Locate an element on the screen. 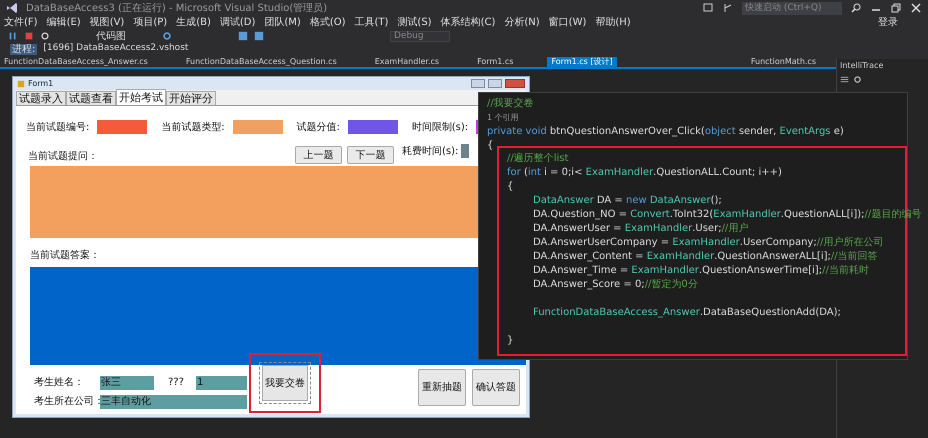  company-field: 三丰自动化 is located at coordinates (173, 401).